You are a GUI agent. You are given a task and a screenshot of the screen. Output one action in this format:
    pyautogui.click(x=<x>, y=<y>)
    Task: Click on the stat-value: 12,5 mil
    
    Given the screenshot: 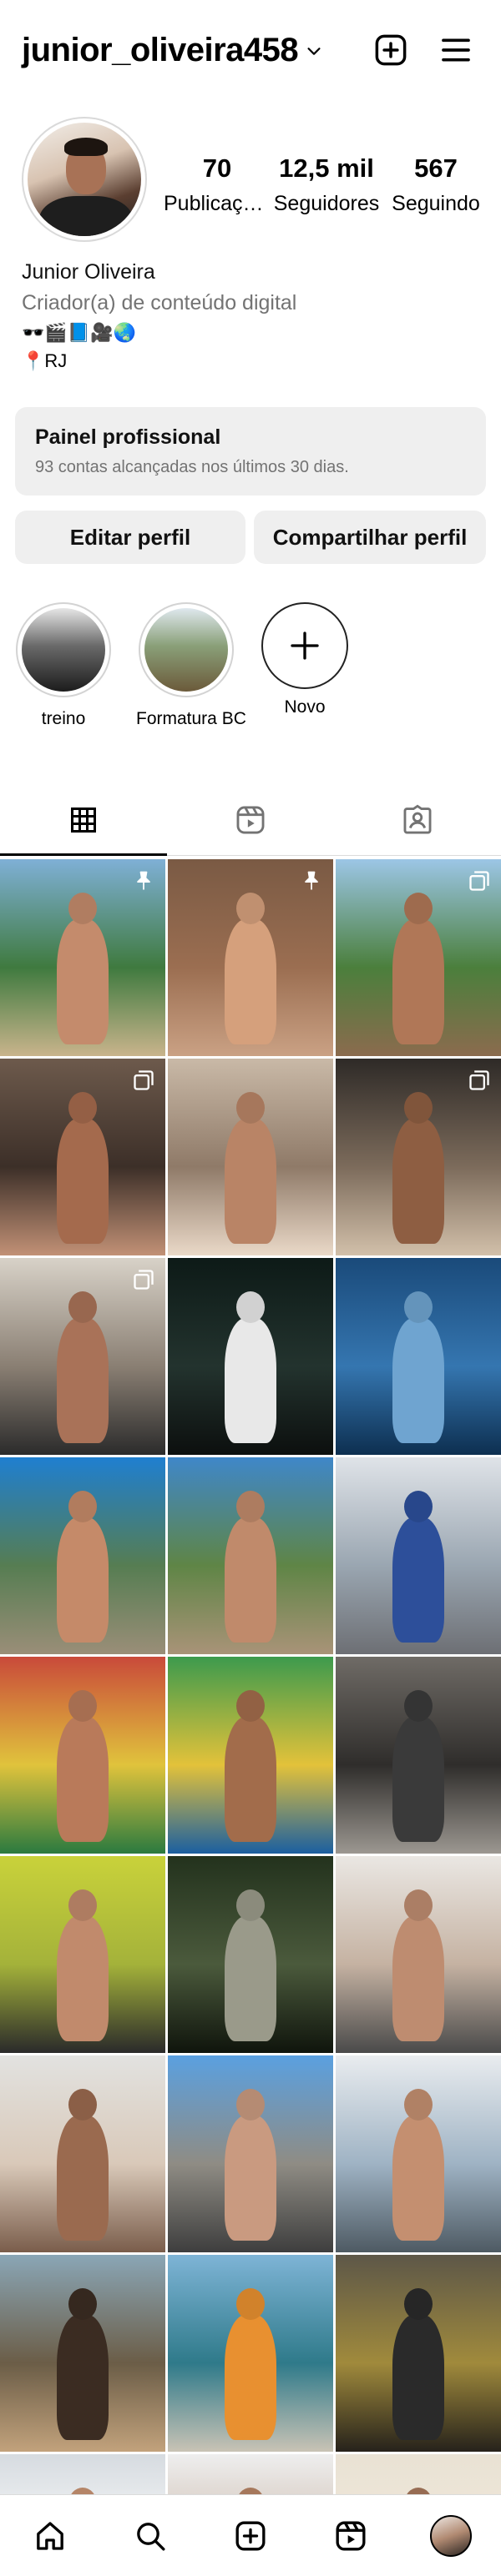 What is the action you would take?
    pyautogui.click(x=326, y=168)
    